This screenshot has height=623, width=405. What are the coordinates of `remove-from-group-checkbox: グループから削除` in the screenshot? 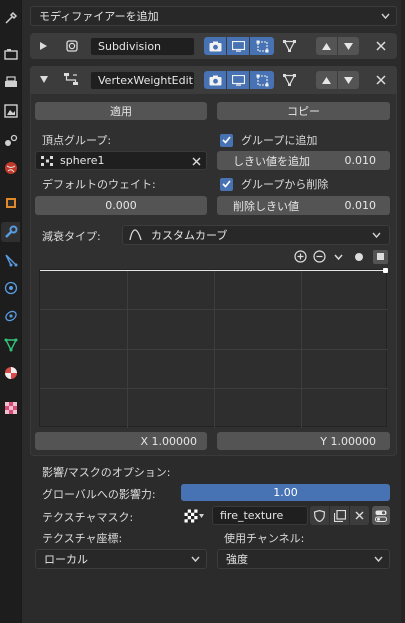 It's located at (274, 184).